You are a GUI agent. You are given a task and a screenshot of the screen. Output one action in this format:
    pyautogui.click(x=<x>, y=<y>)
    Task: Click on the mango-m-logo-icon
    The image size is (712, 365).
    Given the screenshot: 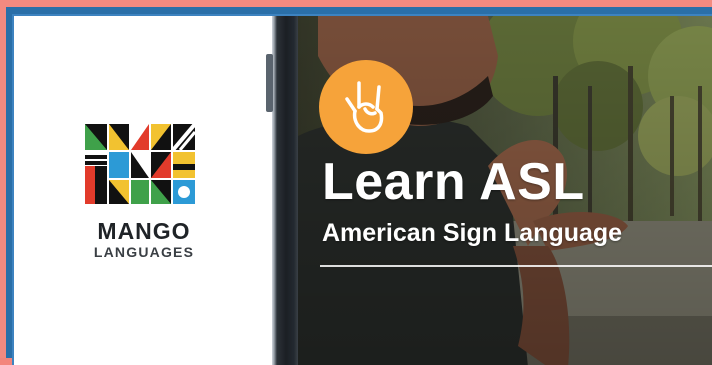 What is the action you would take?
    pyautogui.click(x=140, y=164)
    